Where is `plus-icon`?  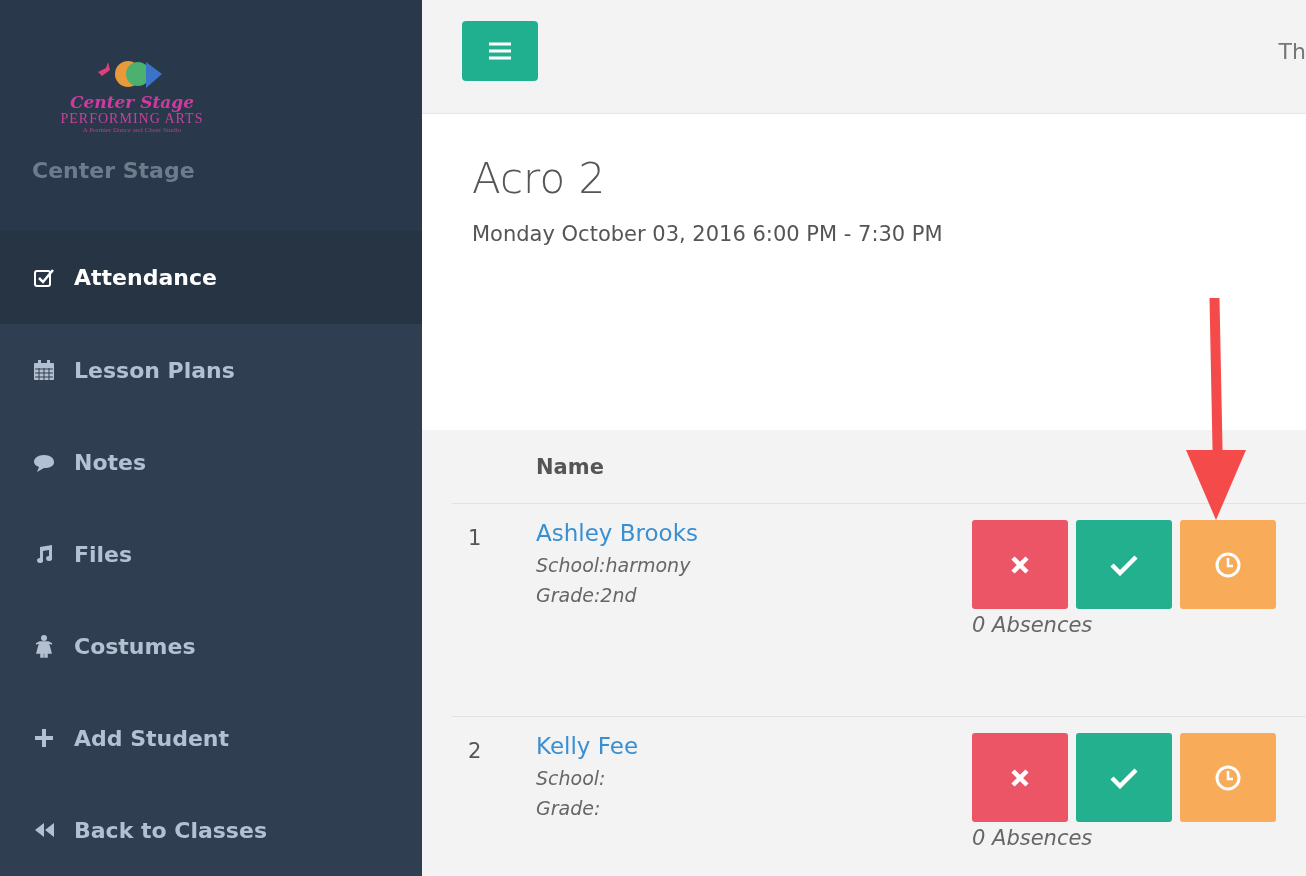
plus-icon is located at coordinates (44, 738).